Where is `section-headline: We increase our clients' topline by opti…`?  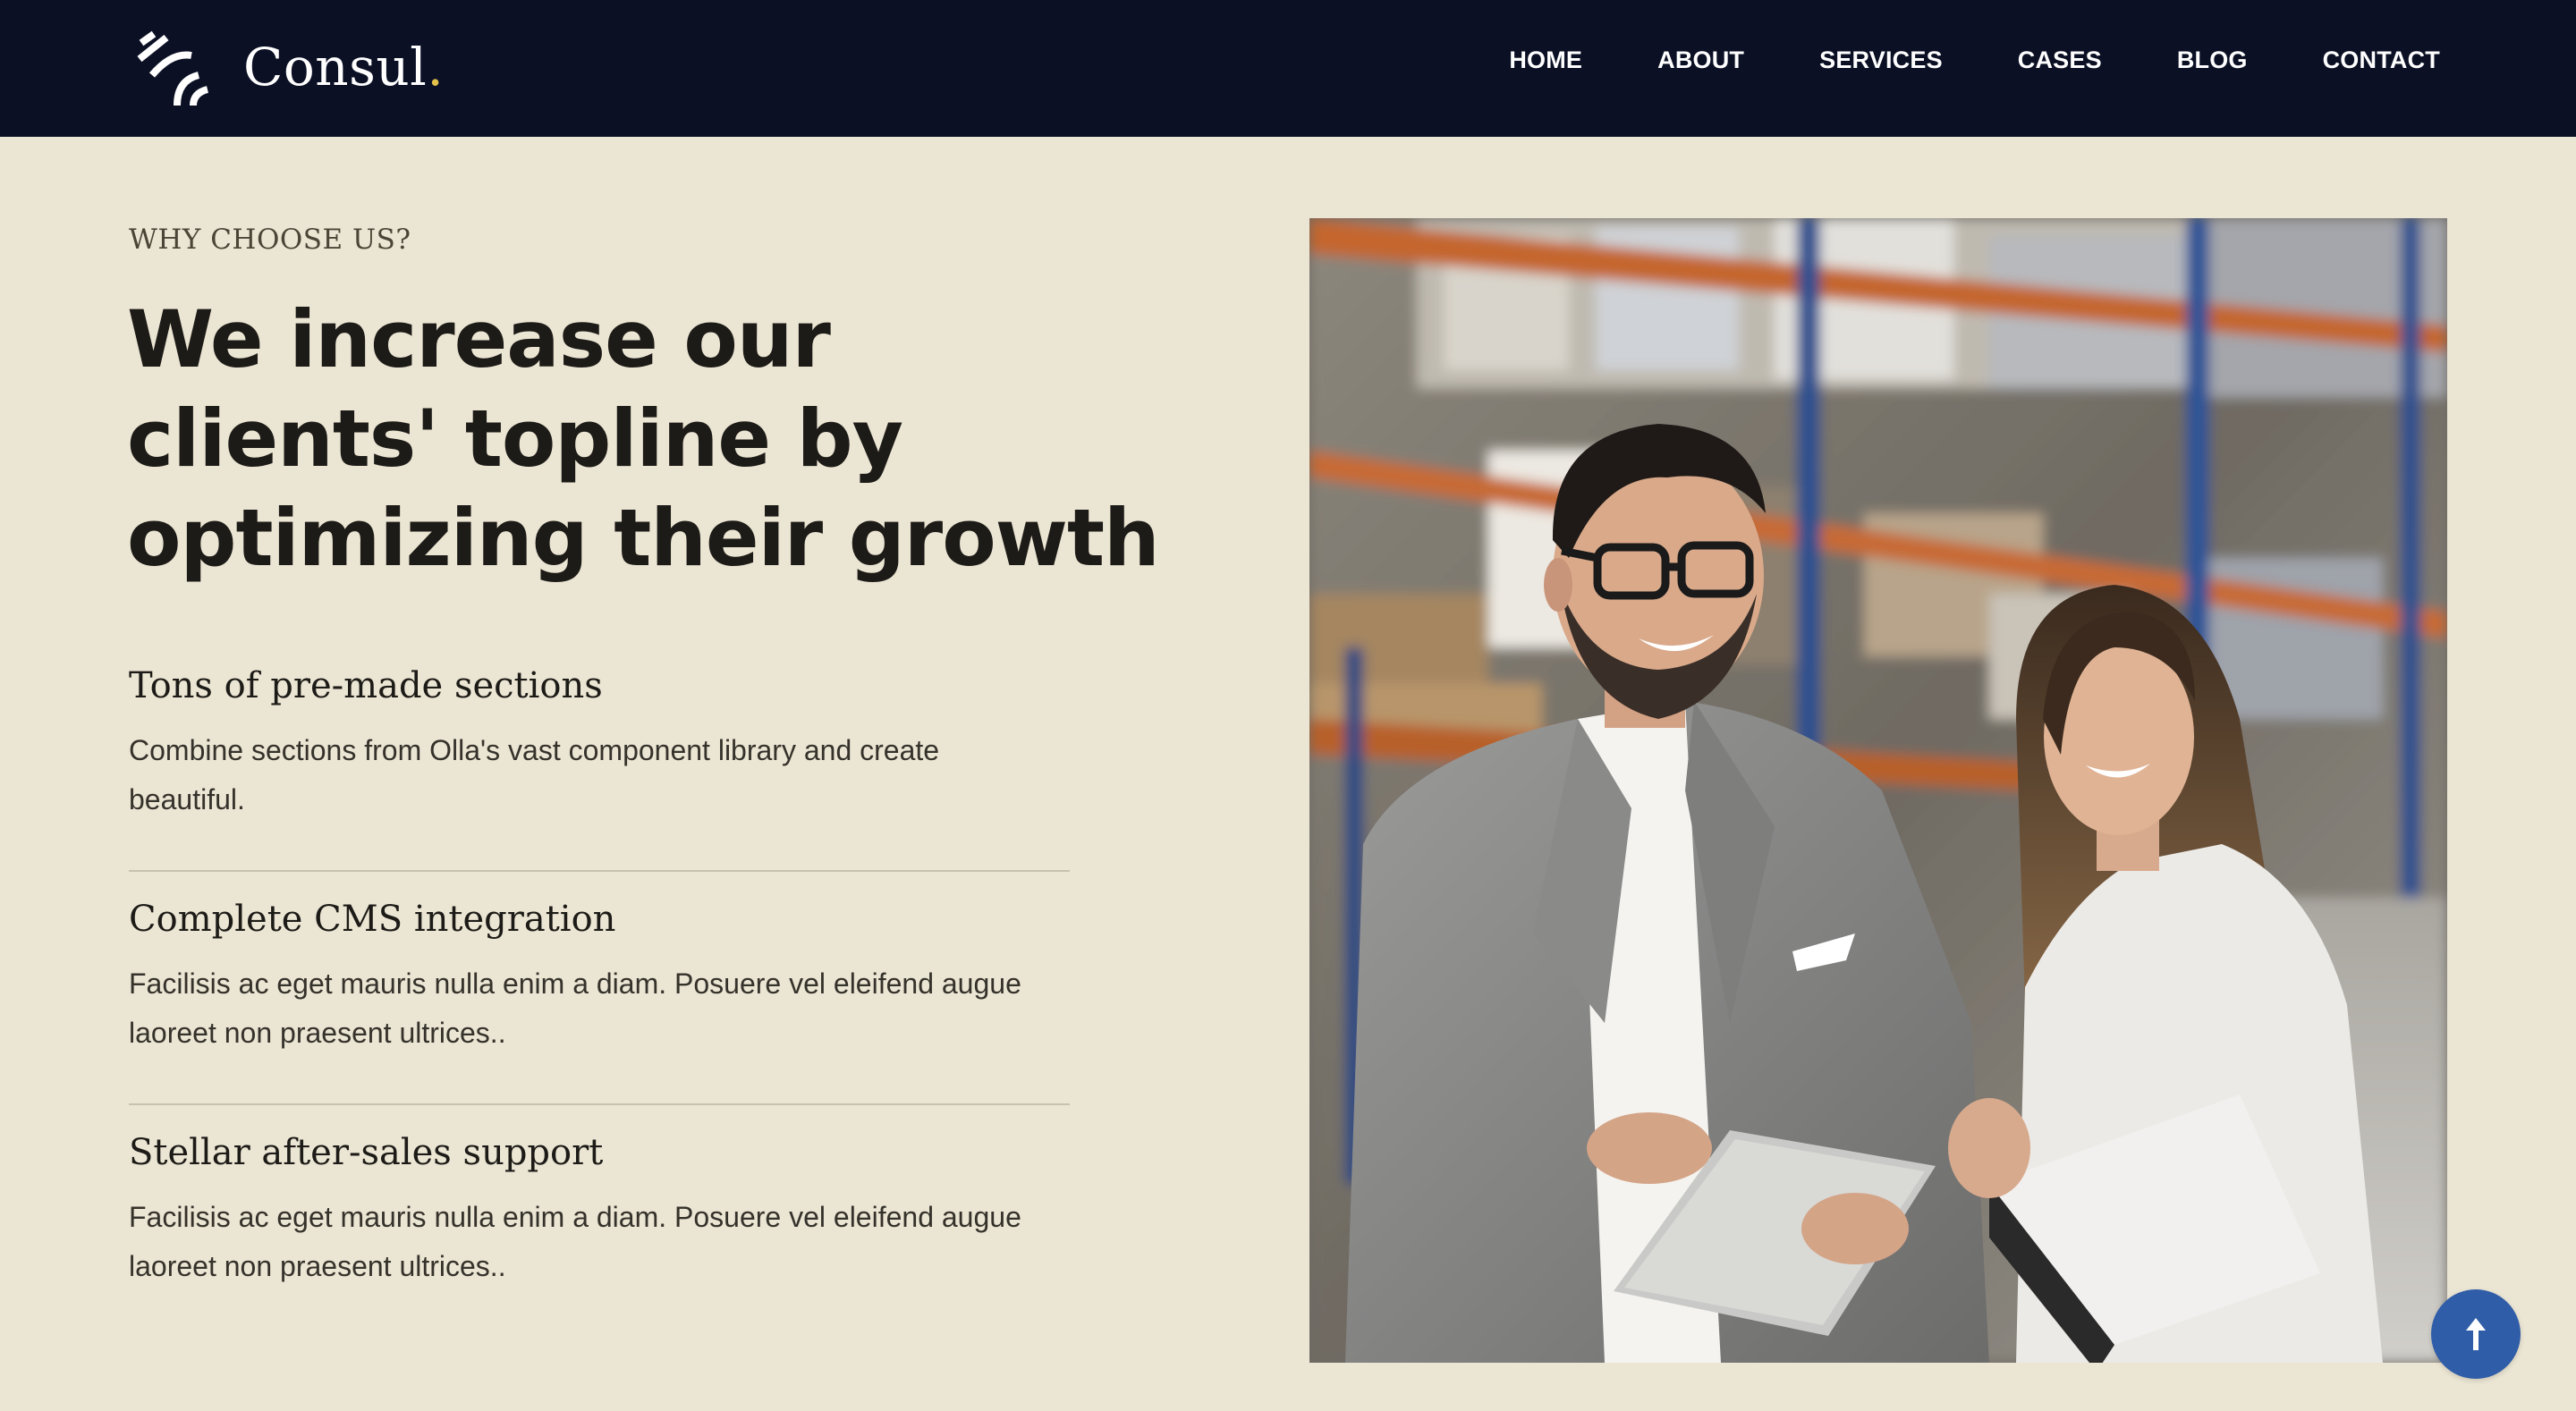
section-headline: We increase our clients' topline by opti… is located at coordinates (643, 439).